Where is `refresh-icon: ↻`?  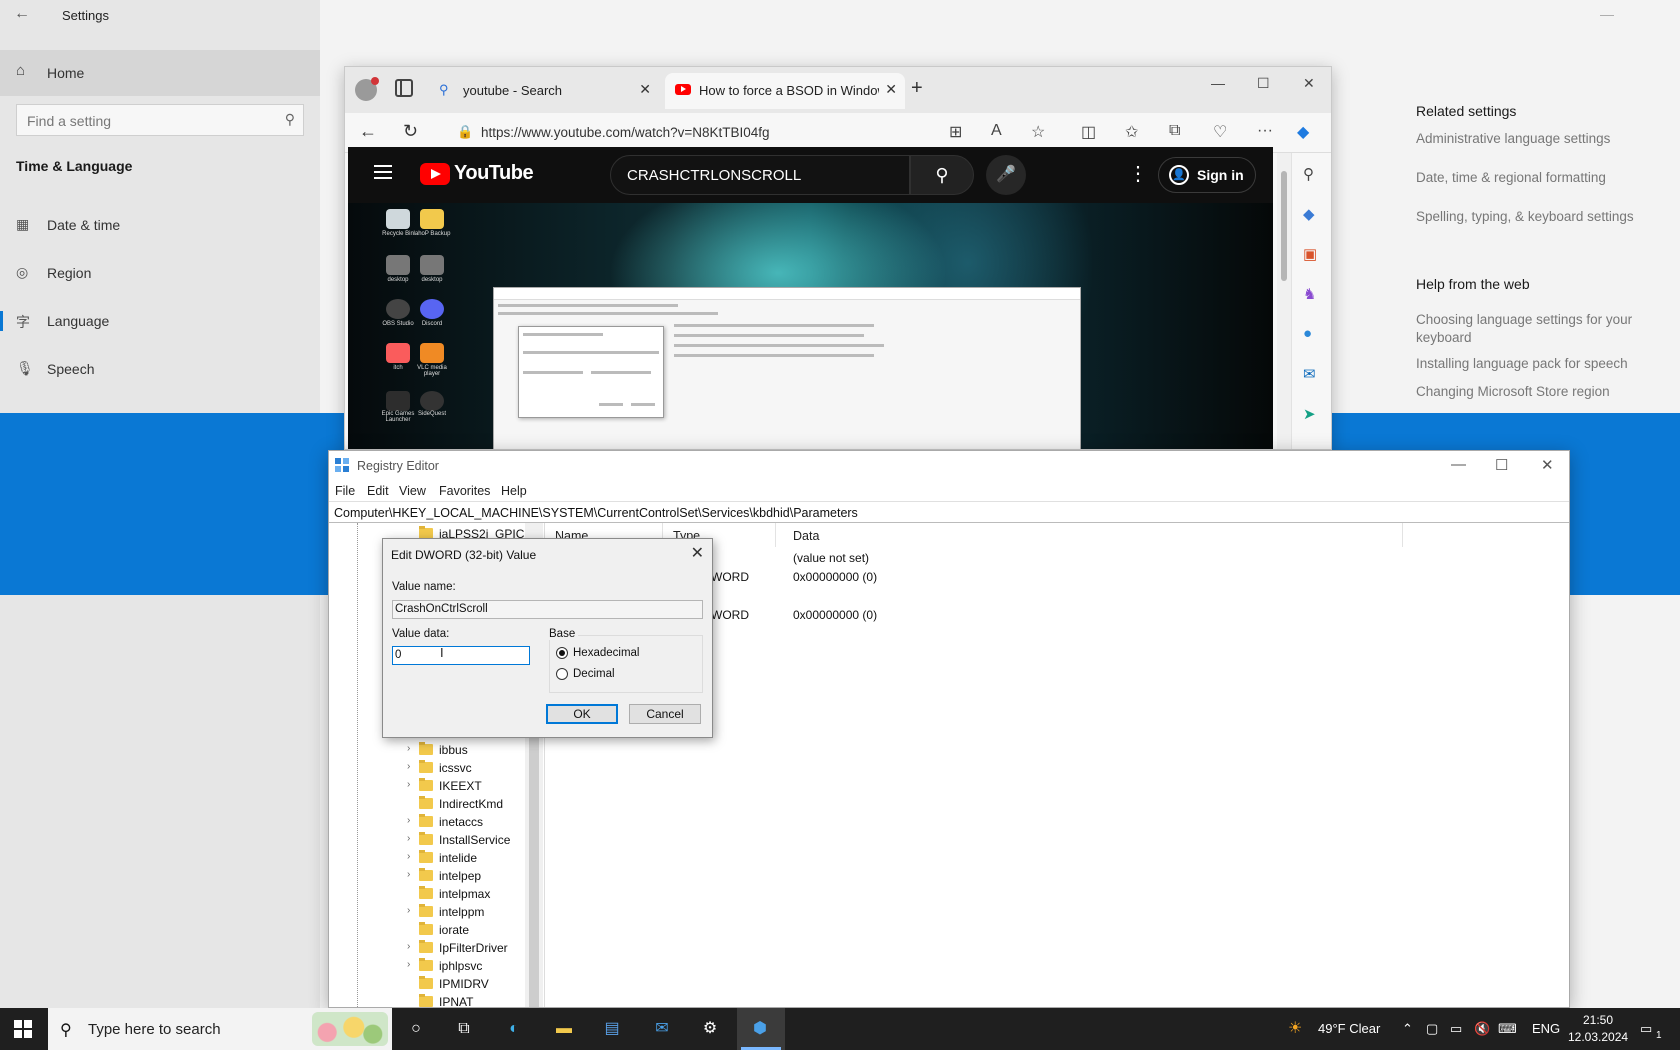
refresh-icon: ↻ is located at coordinates (410, 131).